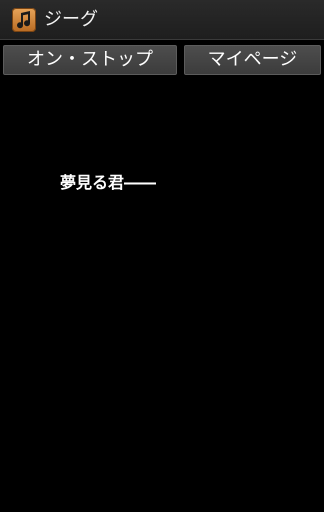 The image size is (324, 512). Describe the element at coordinates (162, 20) in the screenshot. I see `title-bar: ジーグ` at that location.